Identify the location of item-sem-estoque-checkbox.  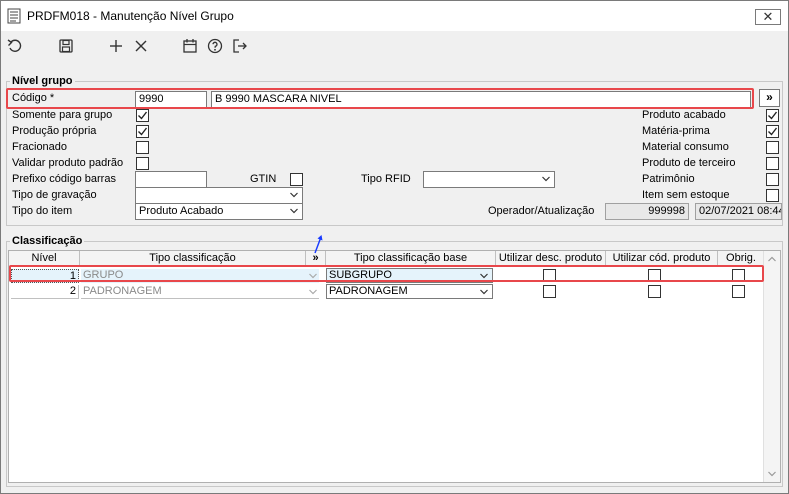
(772, 195).